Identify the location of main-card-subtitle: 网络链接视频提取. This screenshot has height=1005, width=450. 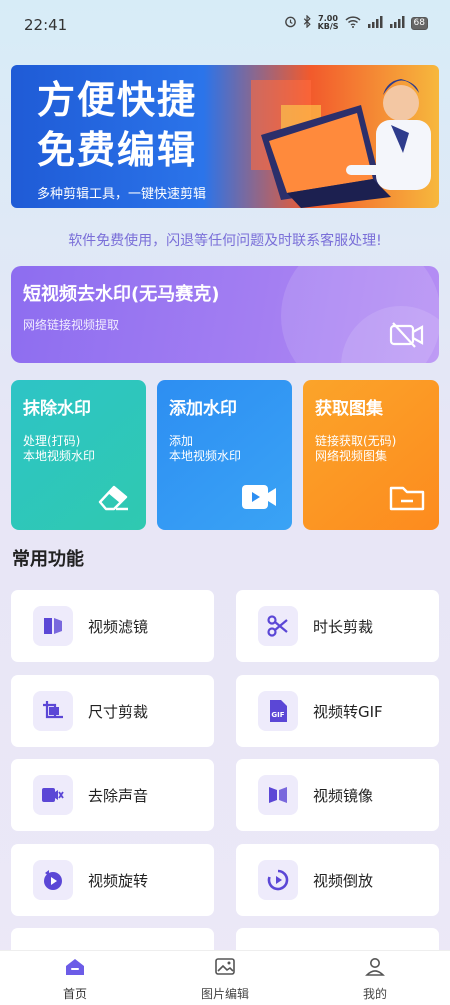
(71, 325).